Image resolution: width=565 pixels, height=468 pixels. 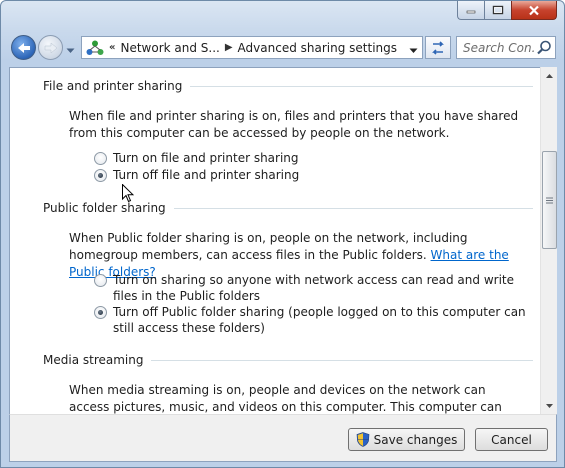 I want to click on uac-shield-icon, so click(x=362, y=439).